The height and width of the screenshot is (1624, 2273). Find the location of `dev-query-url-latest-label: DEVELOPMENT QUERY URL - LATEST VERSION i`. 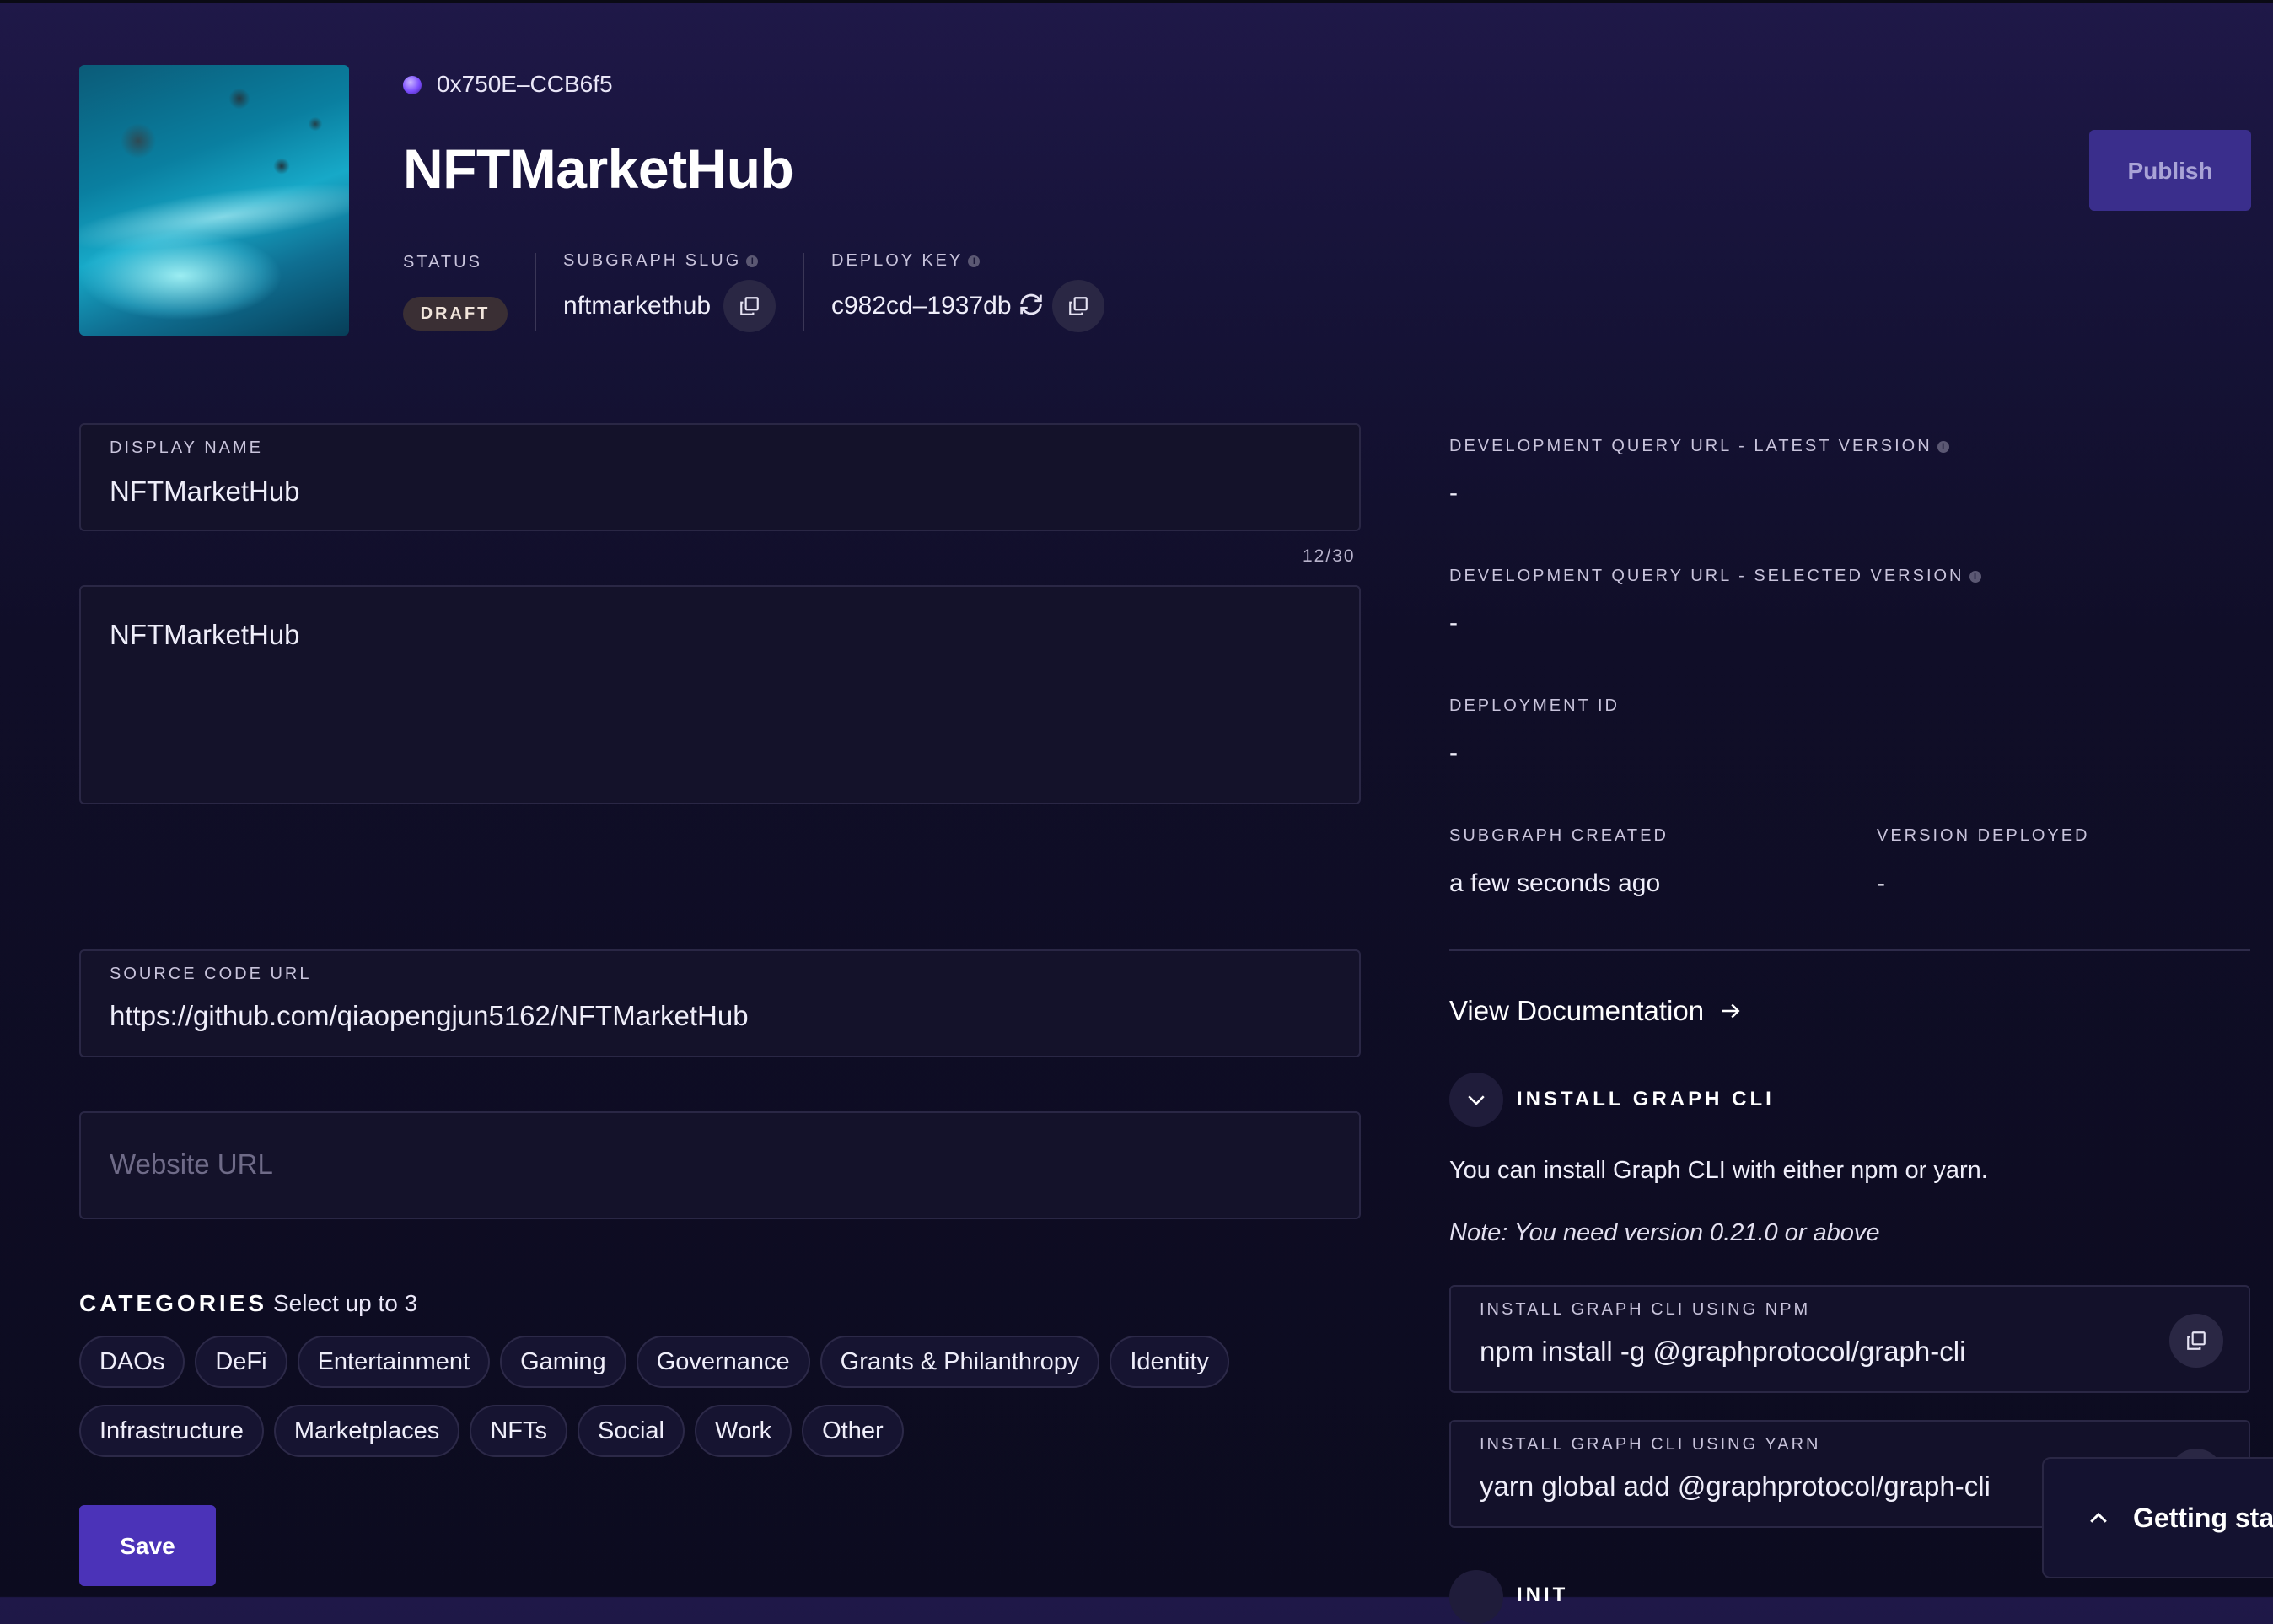

dev-query-url-latest-label: DEVELOPMENT QUERY URL - LATEST VERSION i is located at coordinates (1699, 446).